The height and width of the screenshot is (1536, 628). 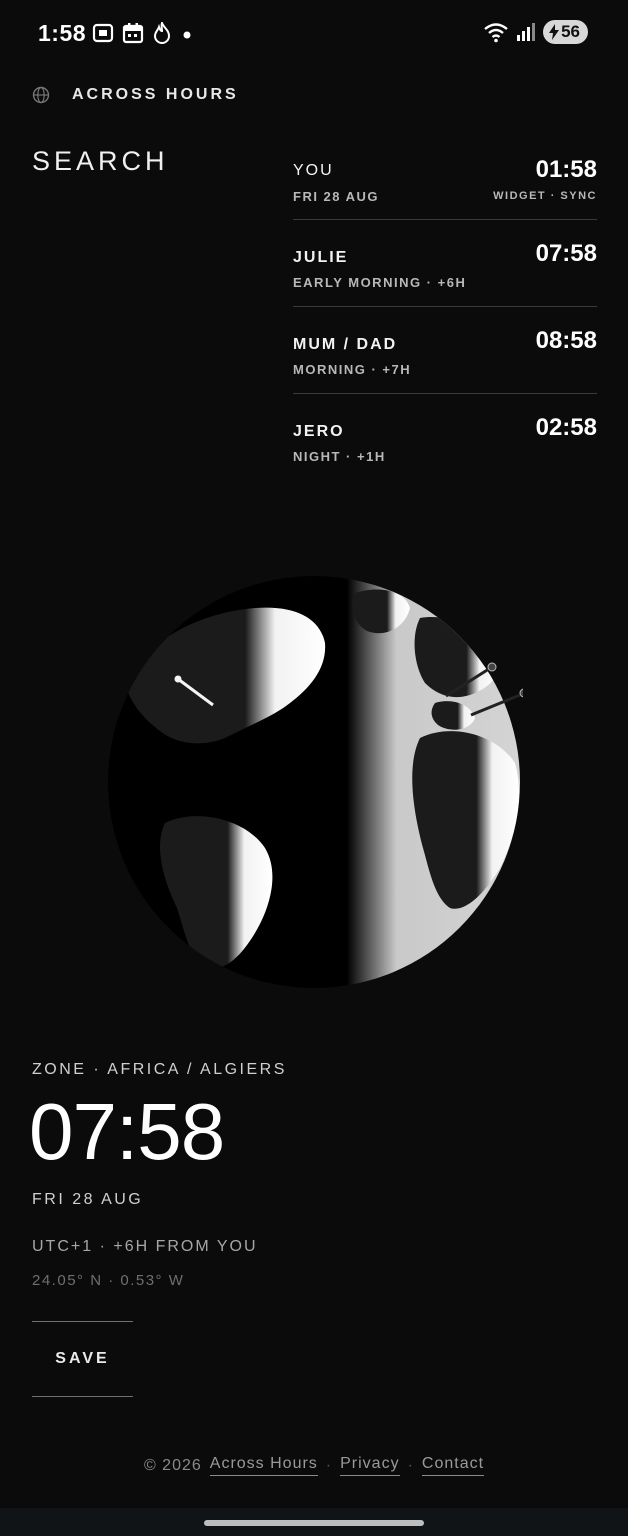 What do you see at coordinates (339, 456) in the screenshot?
I see `clock-period: NIGHT · +1H` at bounding box center [339, 456].